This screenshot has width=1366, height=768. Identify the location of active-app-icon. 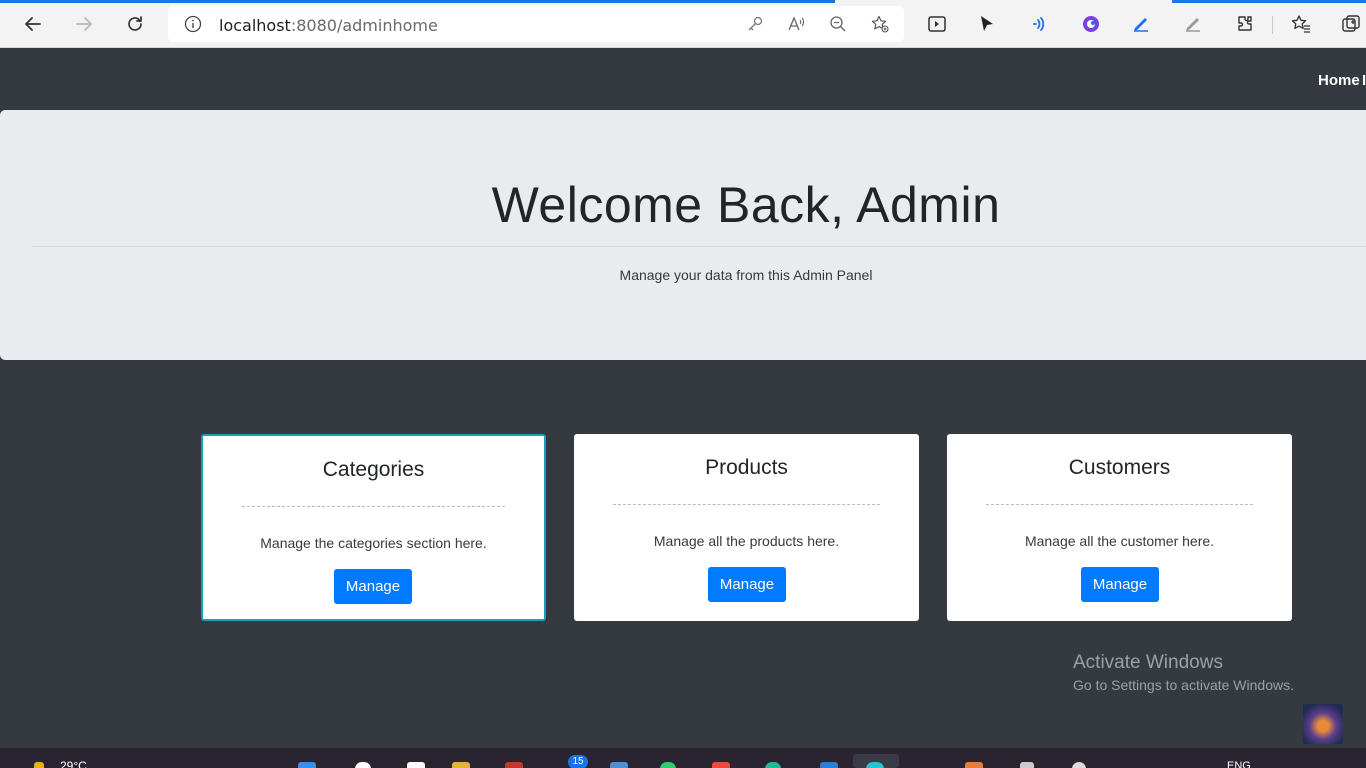
(875, 765).